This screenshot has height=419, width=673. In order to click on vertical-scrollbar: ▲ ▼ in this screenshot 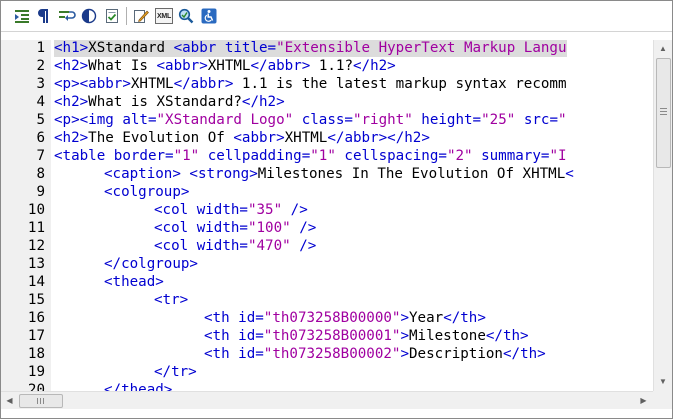, I will do `click(662, 215)`.